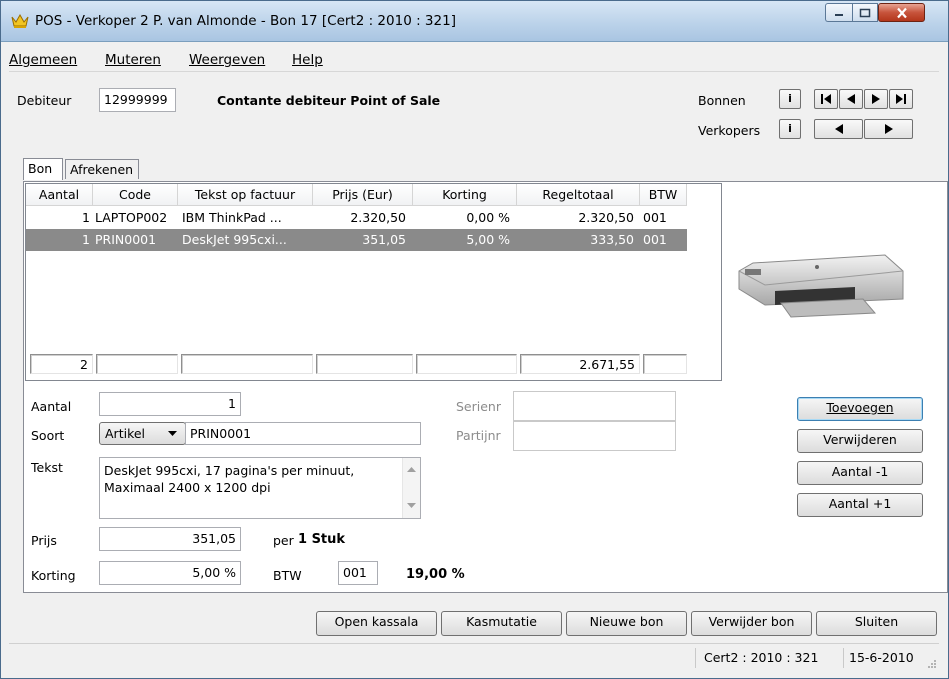 This screenshot has height=679, width=949. What do you see at coordinates (465, 195) in the screenshot?
I see `column-header-korting: Korting` at bounding box center [465, 195].